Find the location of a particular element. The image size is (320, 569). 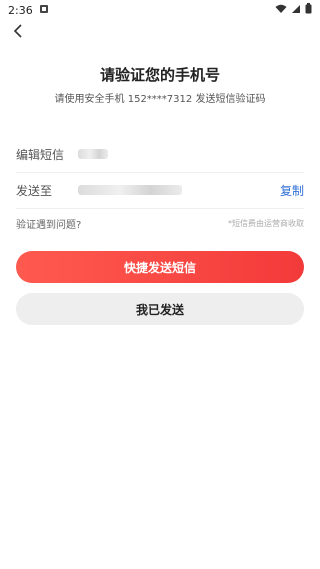

send-to-row: 发送至 复制 is located at coordinates (160, 190).